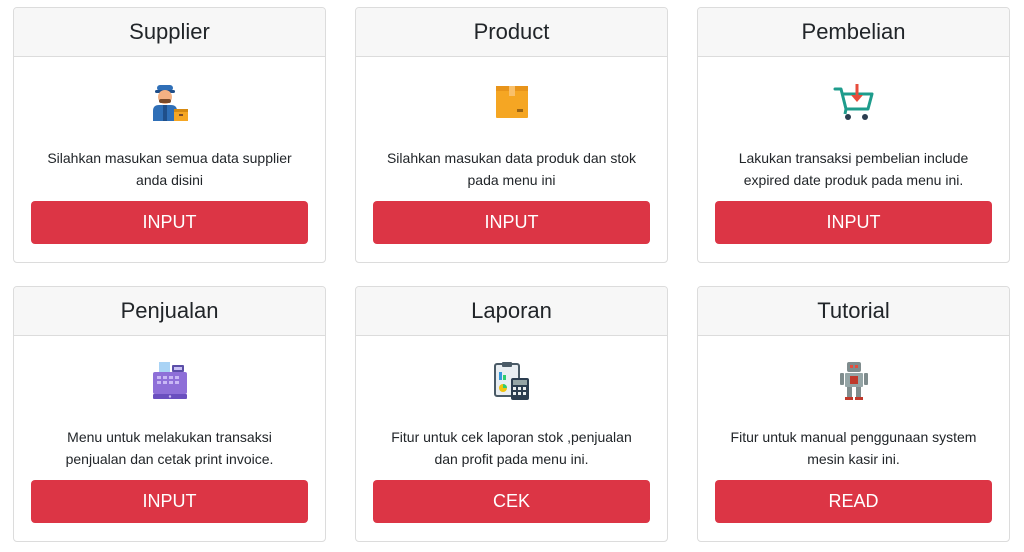 The image size is (1024, 552). I want to click on tutorial-read-button: READ, so click(853, 501).